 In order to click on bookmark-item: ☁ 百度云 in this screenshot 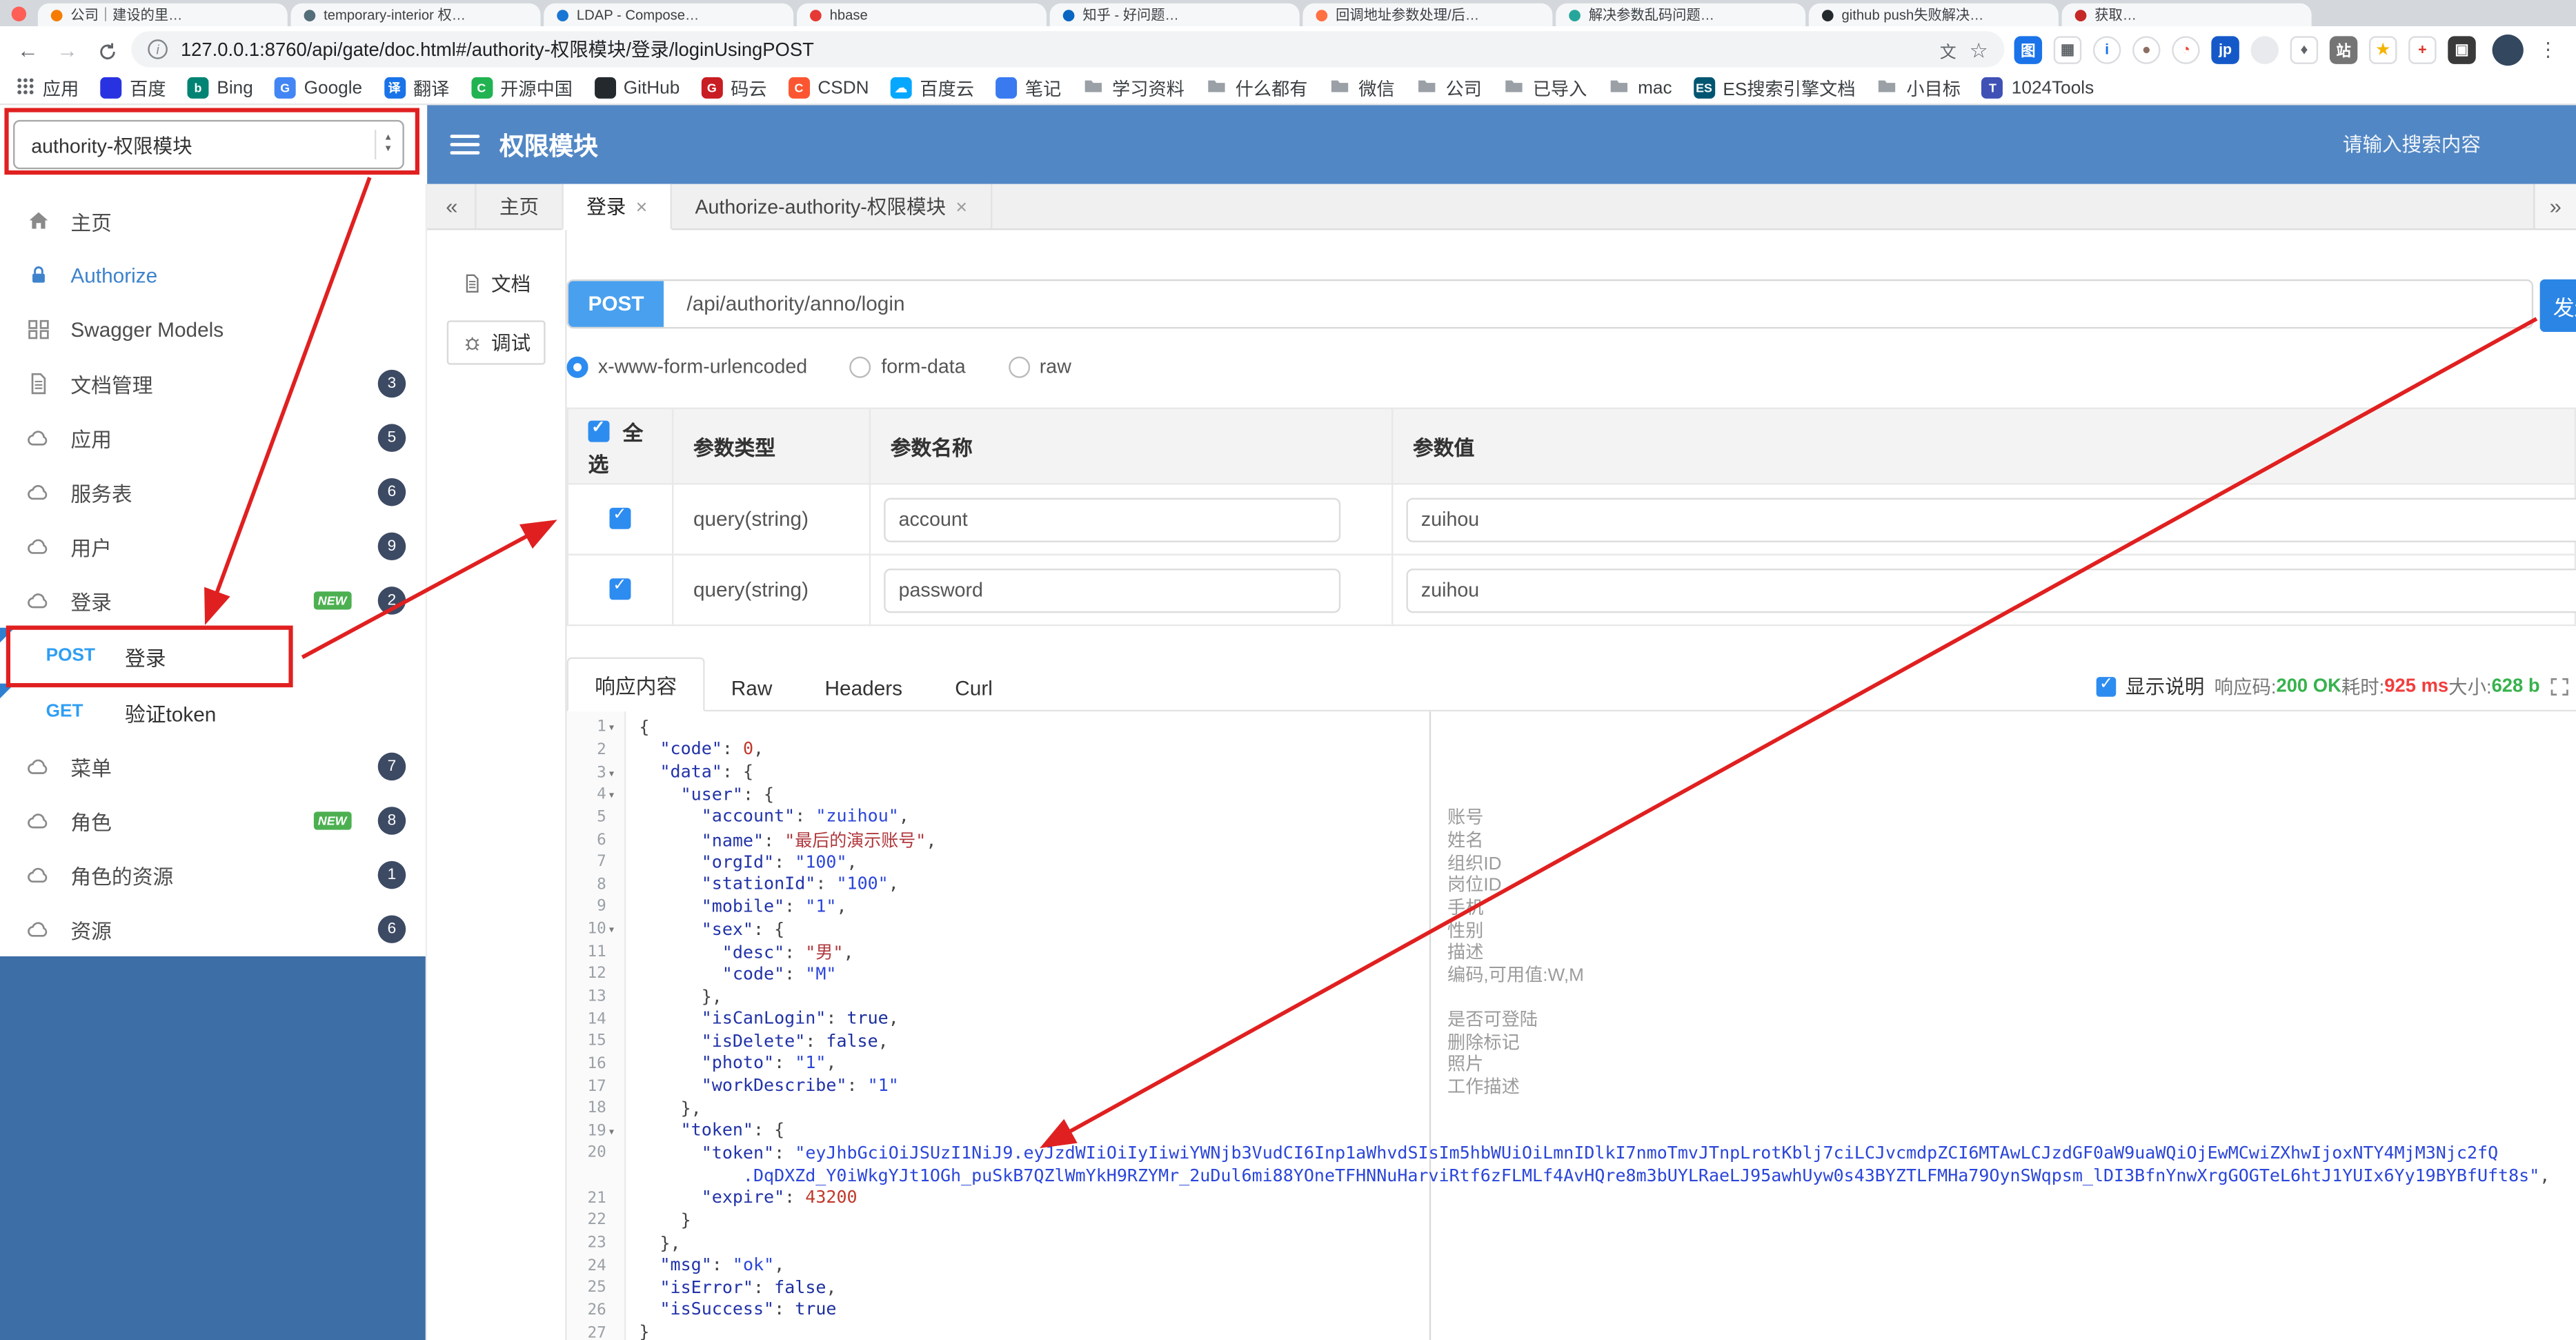, I will do `click(932, 88)`.